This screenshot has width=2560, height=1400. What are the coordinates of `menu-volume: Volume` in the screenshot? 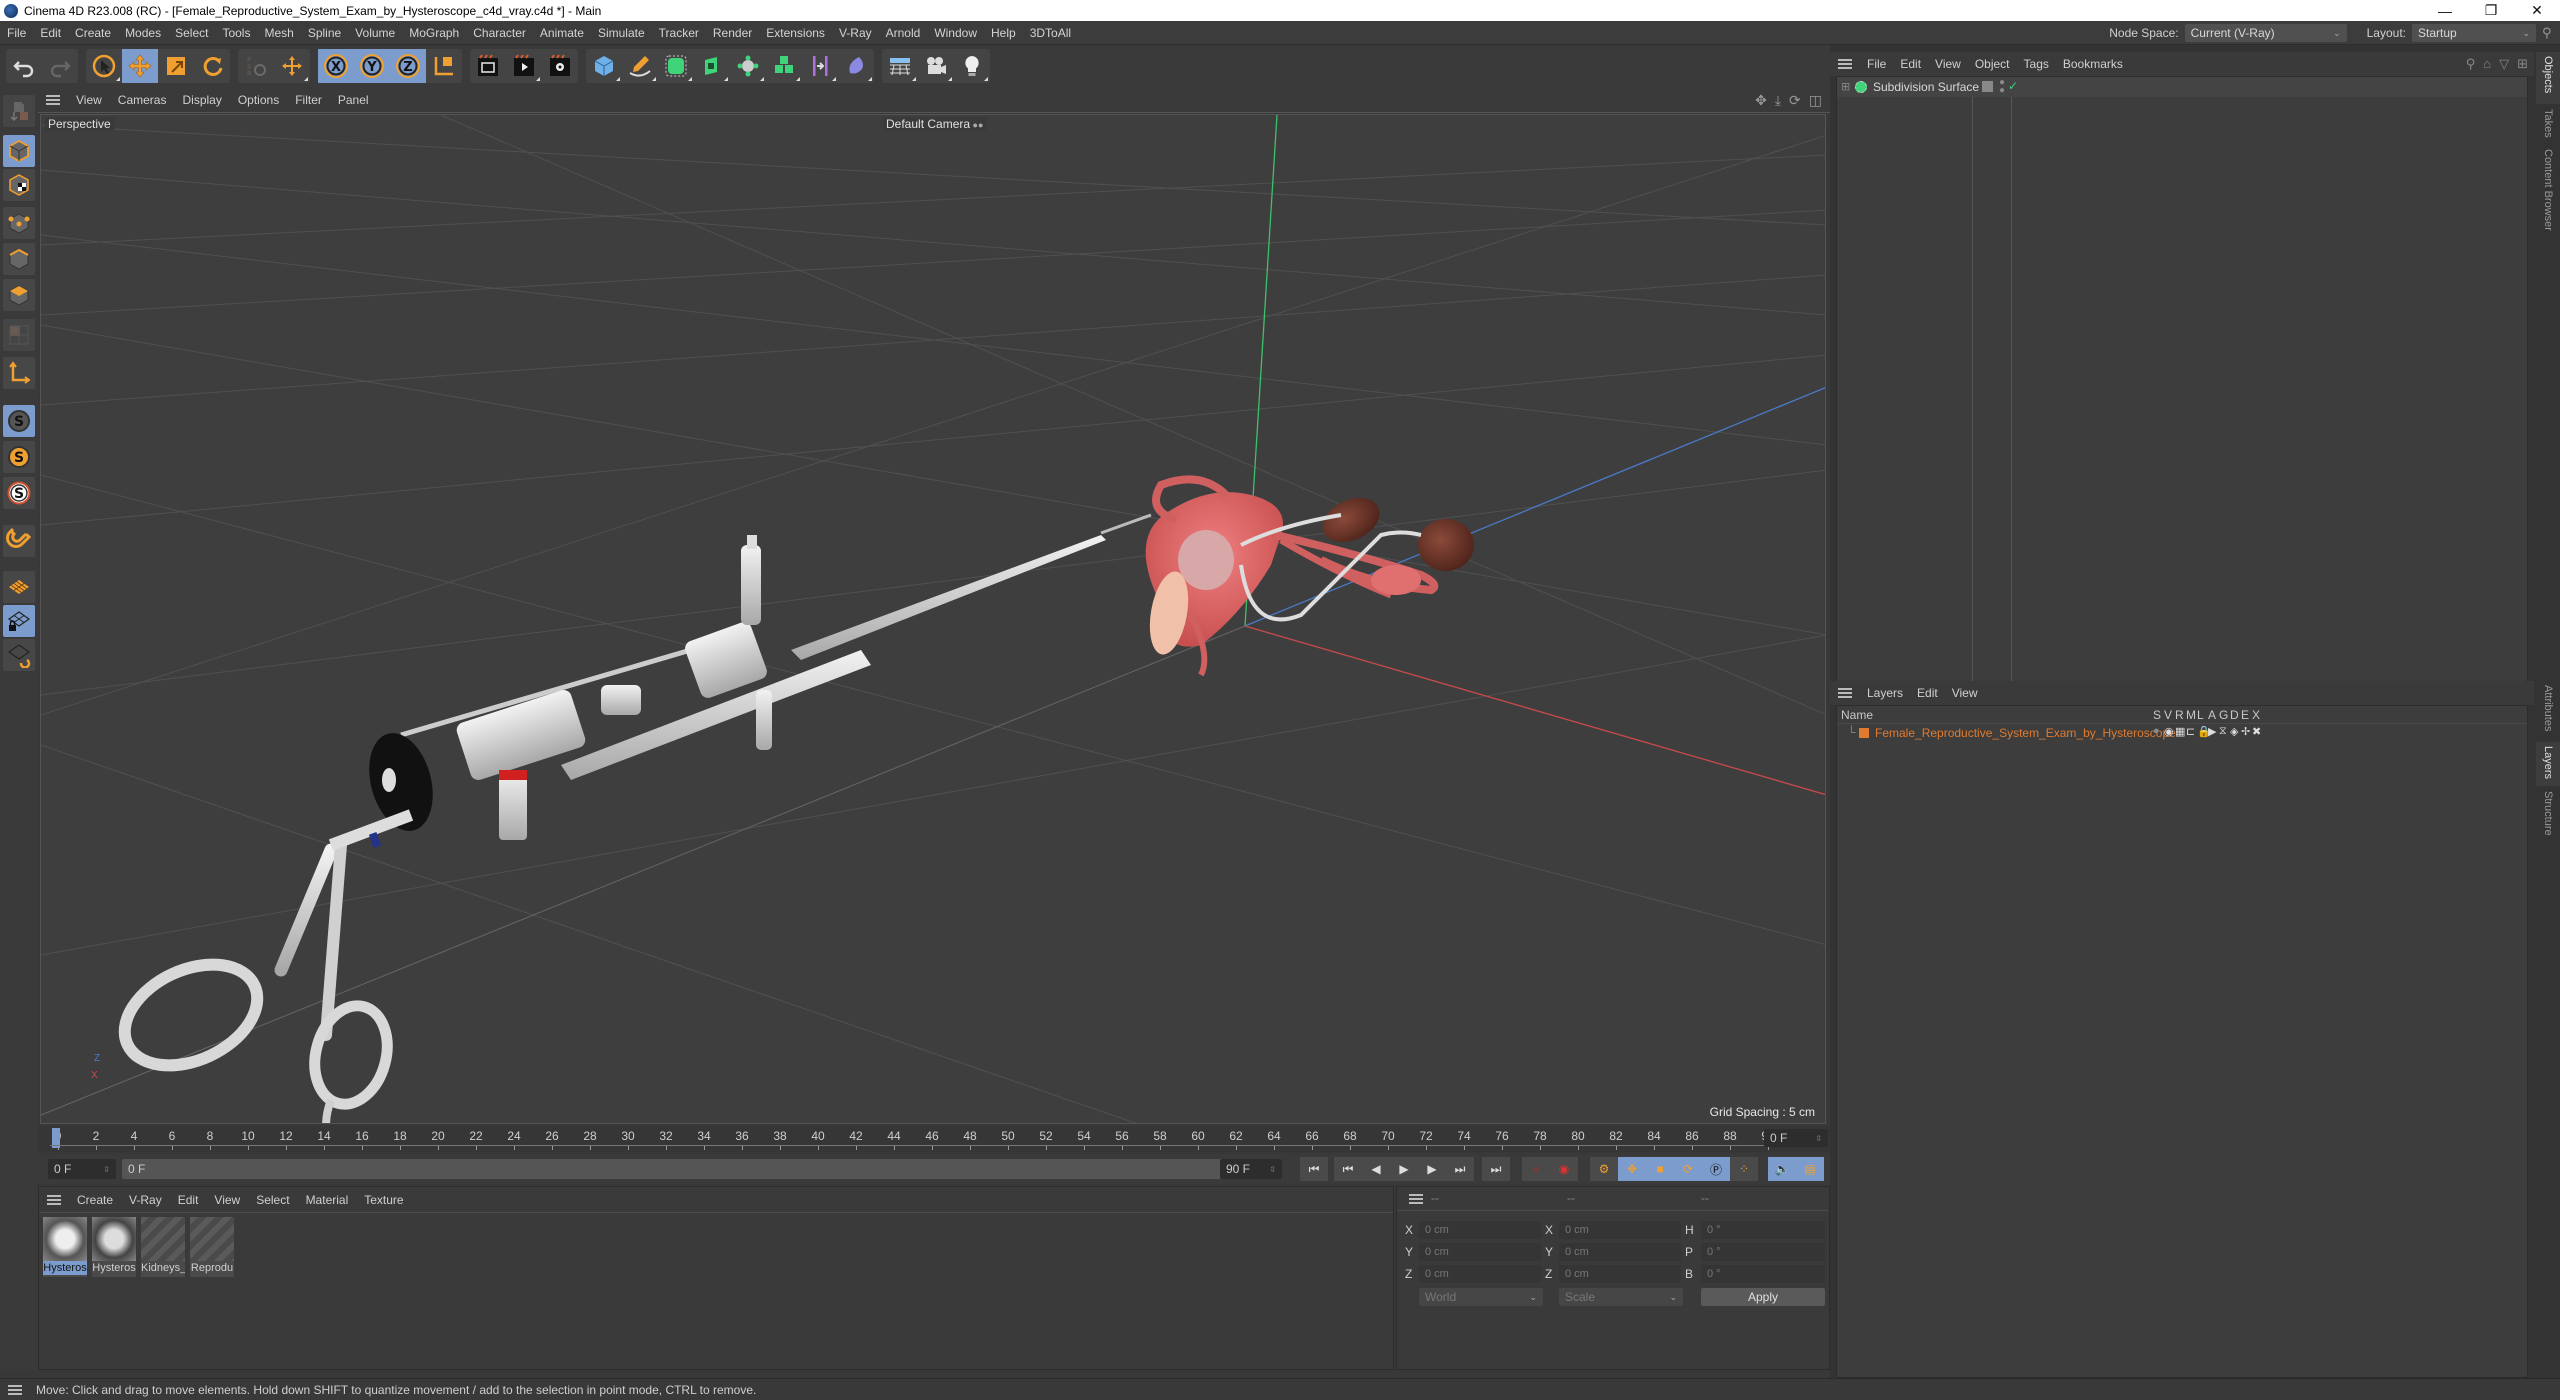 It's located at (375, 33).